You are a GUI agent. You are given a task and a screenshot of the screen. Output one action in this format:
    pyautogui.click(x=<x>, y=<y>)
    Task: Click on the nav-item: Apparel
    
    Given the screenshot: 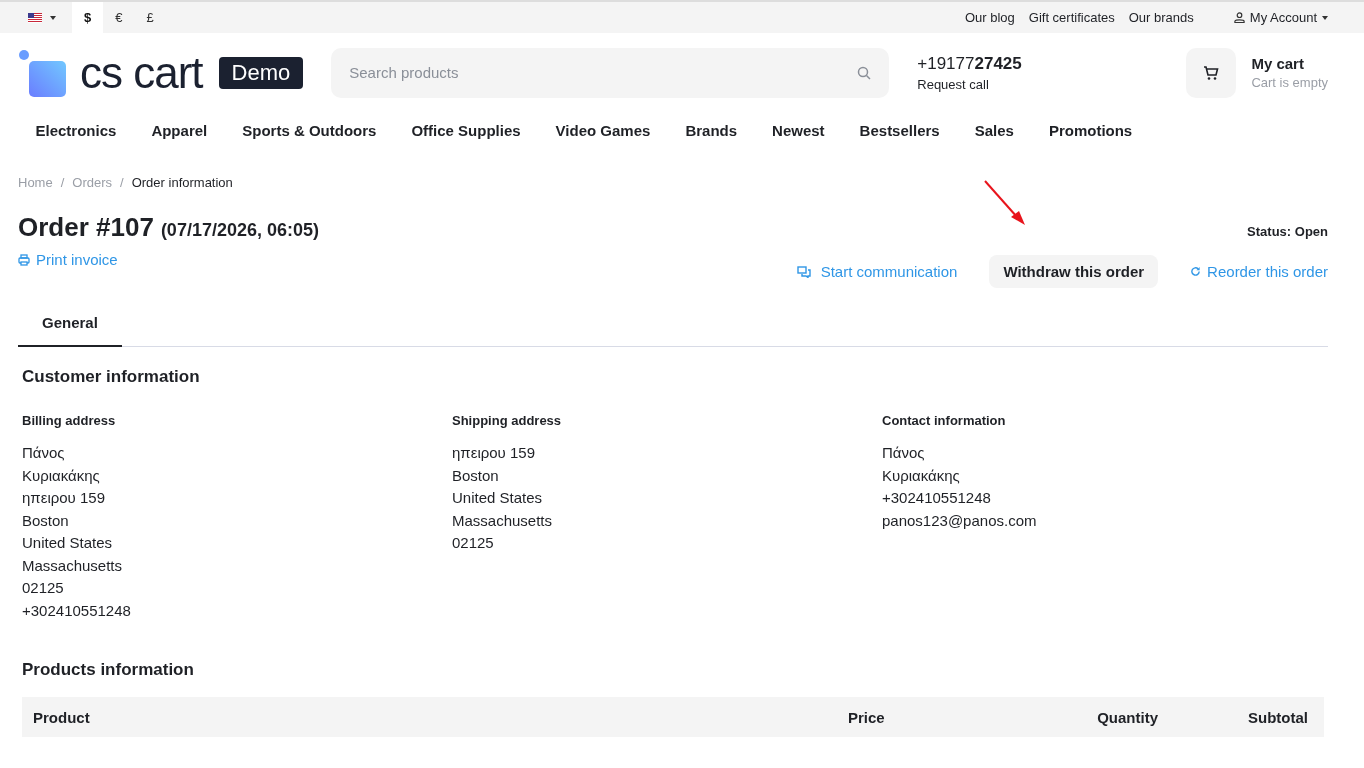 What is the action you would take?
    pyautogui.click(x=179, y=130)
    